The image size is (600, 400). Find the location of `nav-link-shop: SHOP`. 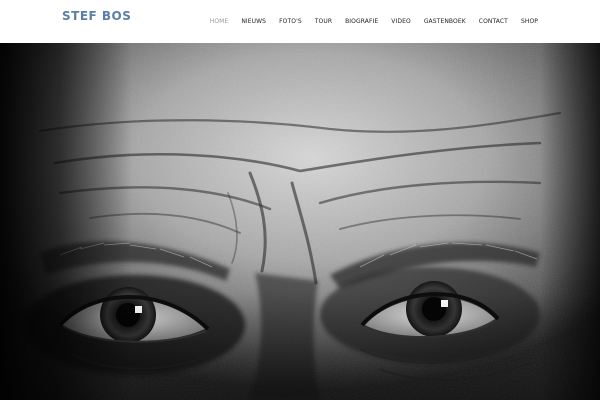

nav-link-shop: SHOP is located at coordinates (529, 22).